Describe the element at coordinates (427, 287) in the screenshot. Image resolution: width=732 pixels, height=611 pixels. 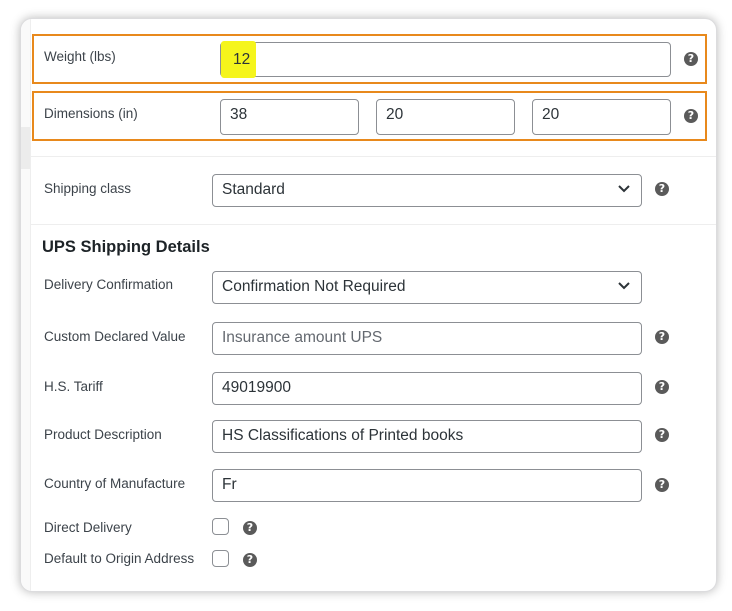
I see `delivery-confirmation-select: Confirmation Not Required` at that location.